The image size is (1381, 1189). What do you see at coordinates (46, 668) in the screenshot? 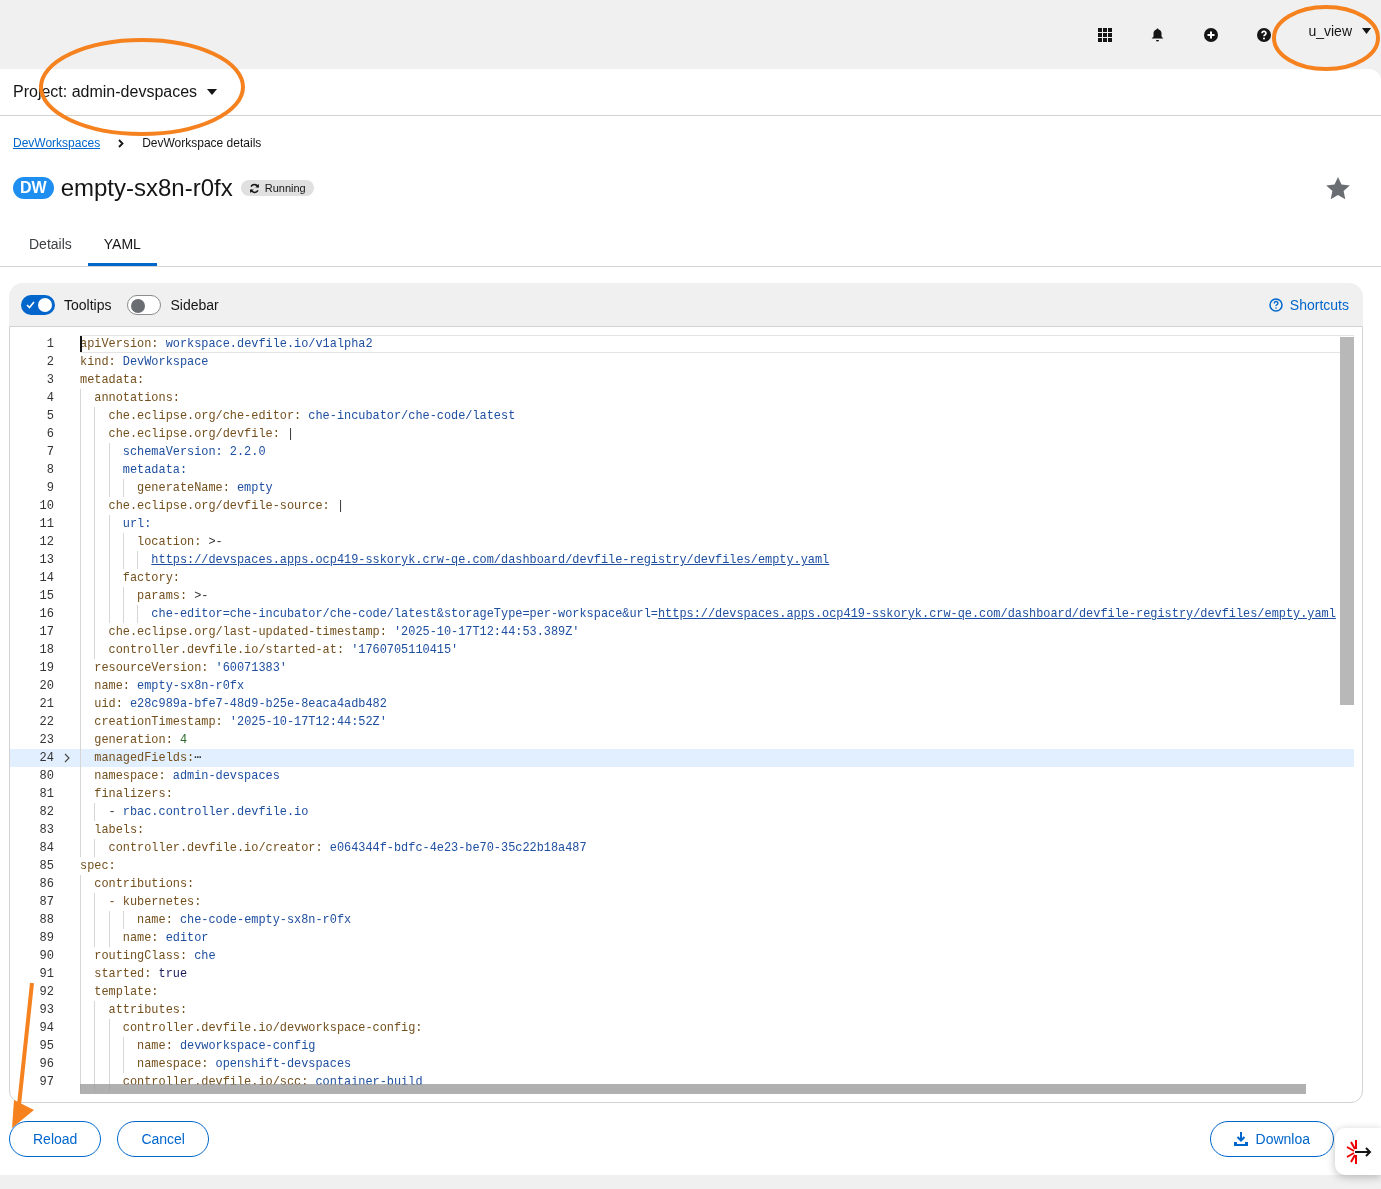
I see `line-number: 19` at bounding box center [46, 668].